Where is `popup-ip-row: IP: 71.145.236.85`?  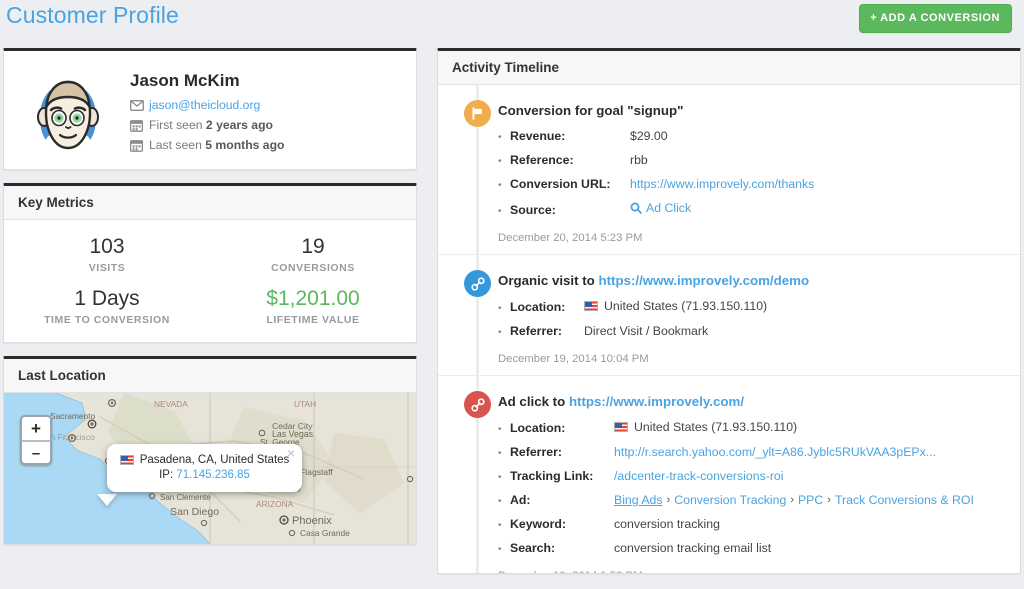
popup-ip-row: IP: 71.145.236.85 is located at coordinates (204, 475).